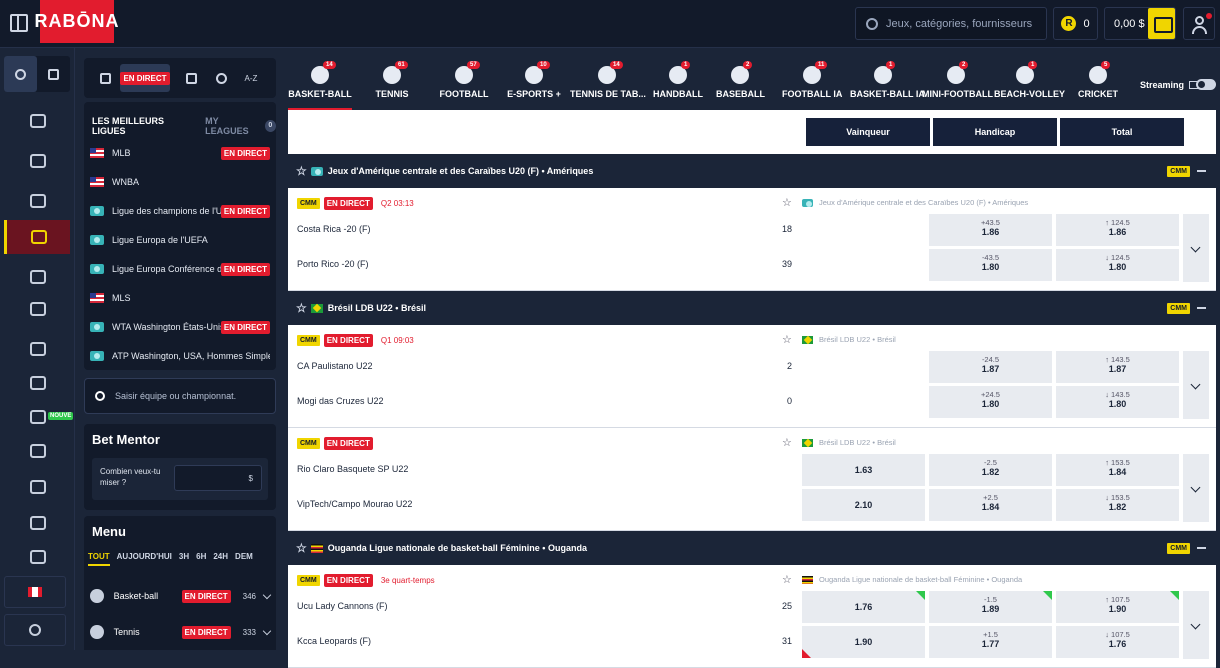  What do you see at coordinates (990, 642) in the screenshot?
I see `handicap-odd-button: +1.5 1.77` at bounding box center [990, 642].